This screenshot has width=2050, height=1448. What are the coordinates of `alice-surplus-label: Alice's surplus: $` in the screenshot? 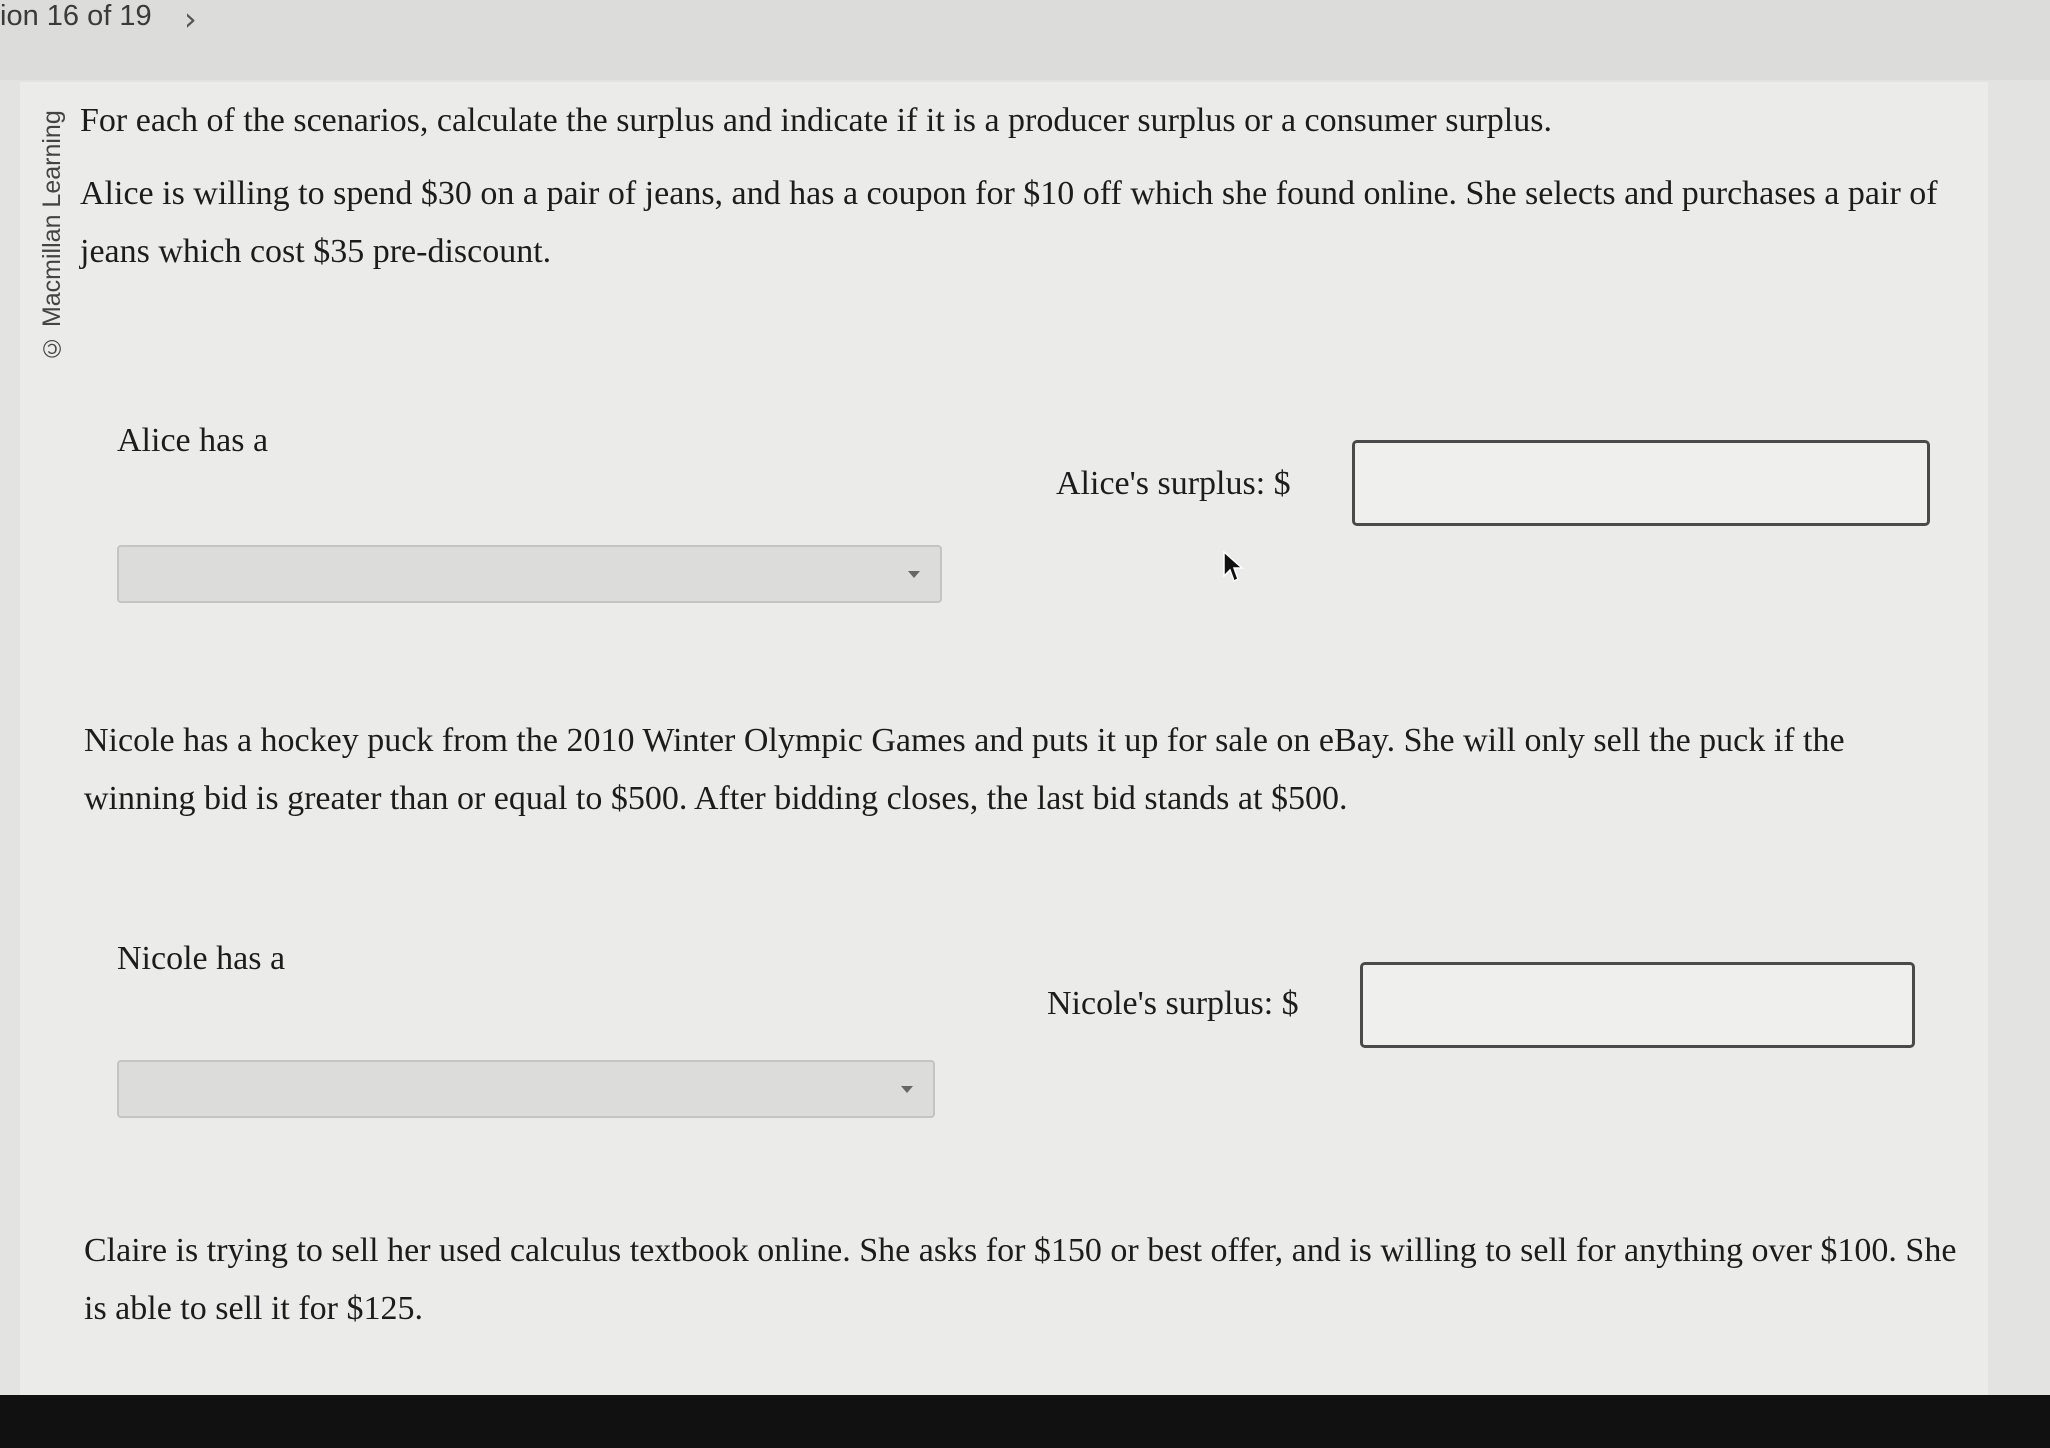 It's located at (1173, 483).